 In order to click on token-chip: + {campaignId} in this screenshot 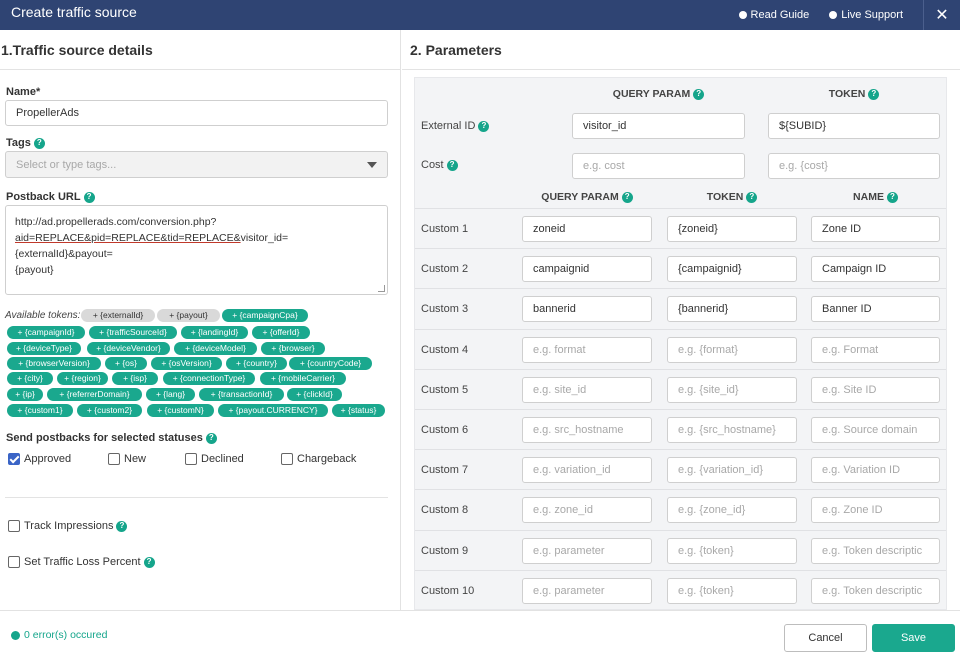, I will do `click(46, 332)`.